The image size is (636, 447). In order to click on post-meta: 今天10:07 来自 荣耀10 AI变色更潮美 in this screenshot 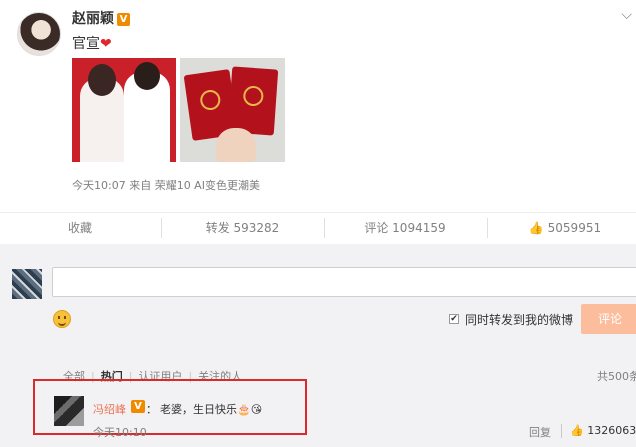, I will do `click(166, 185)`.